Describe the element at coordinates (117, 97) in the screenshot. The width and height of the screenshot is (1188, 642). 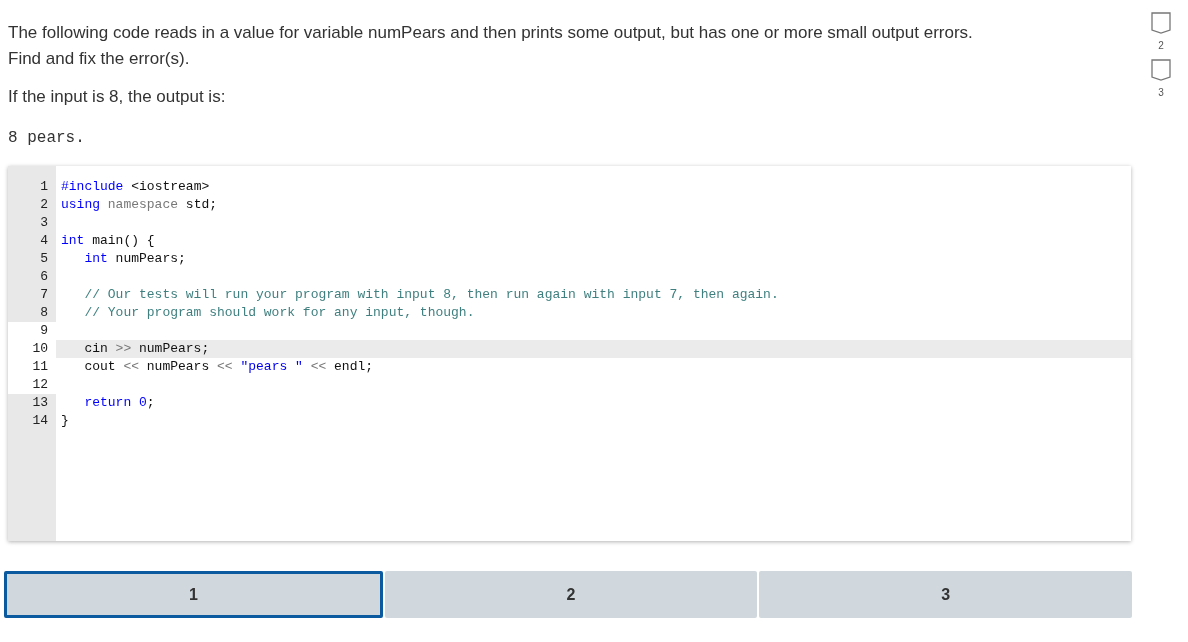
I see `instruction-text: If the input is 8, the output is:` at that location.